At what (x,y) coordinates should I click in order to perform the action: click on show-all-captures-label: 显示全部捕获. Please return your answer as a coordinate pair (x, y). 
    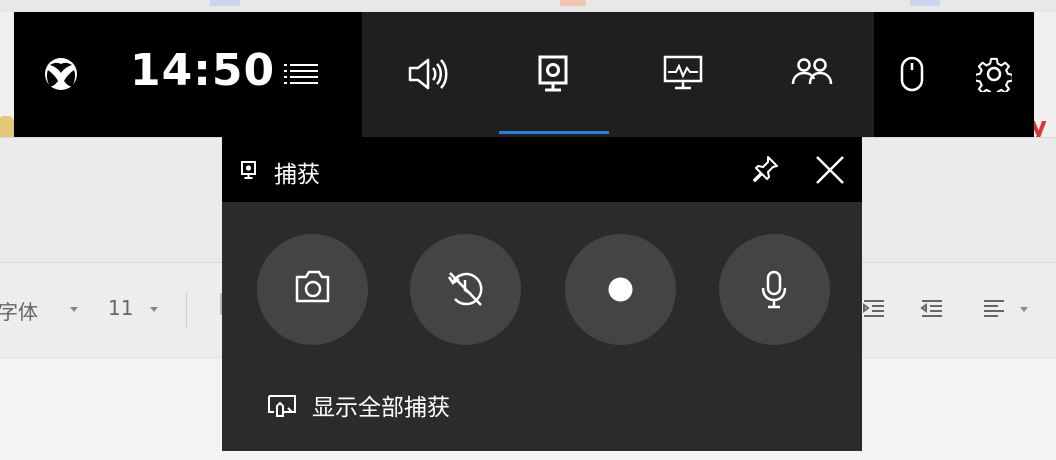
    Looking at the image, I should click on (381, 408).